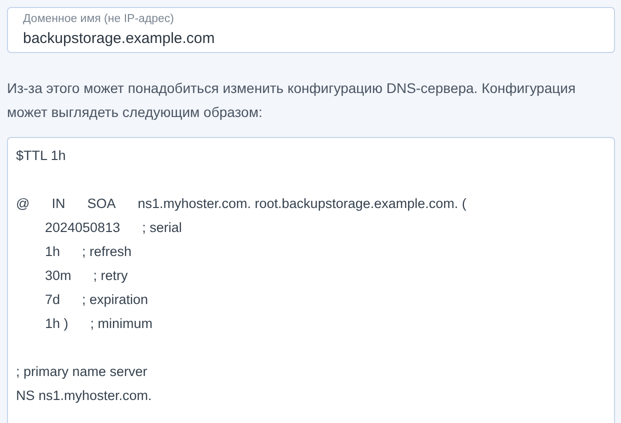  Describe the element at coordinates (84, 395) in the screenshot. I see `config-token: NS ns1.myhoster.com.` at that location.